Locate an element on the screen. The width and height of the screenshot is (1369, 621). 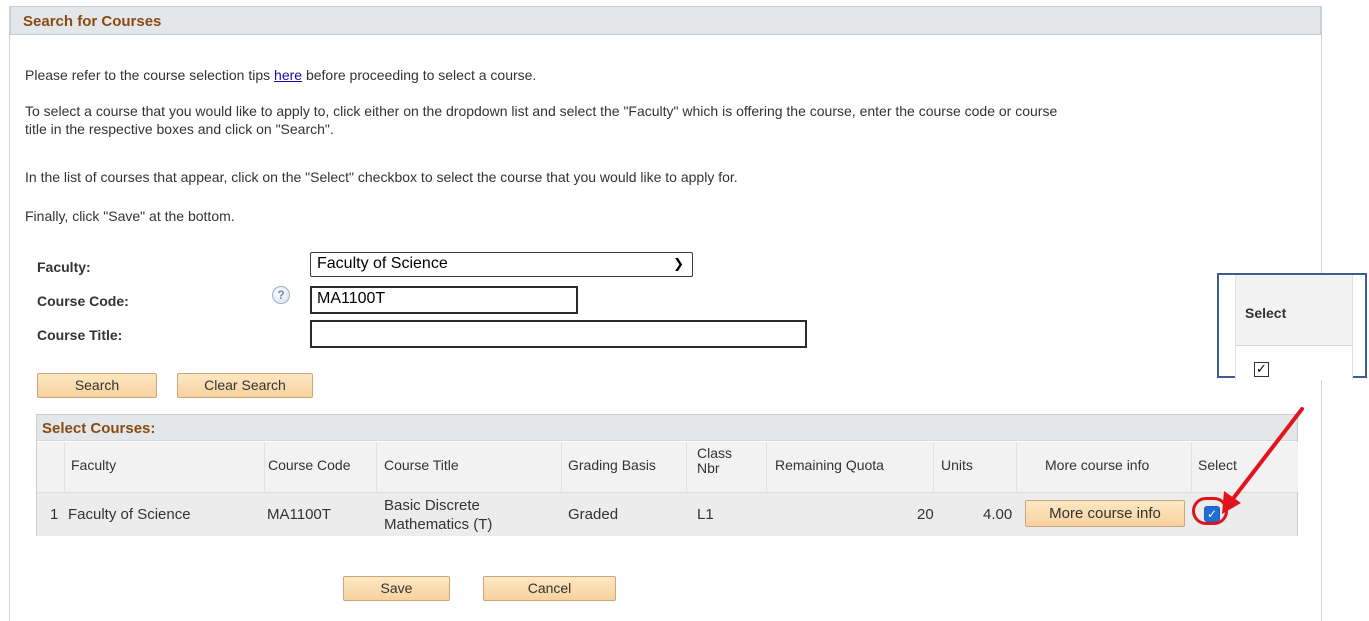
checkbox-highlight-ring is located at coordinates (1210, 511).